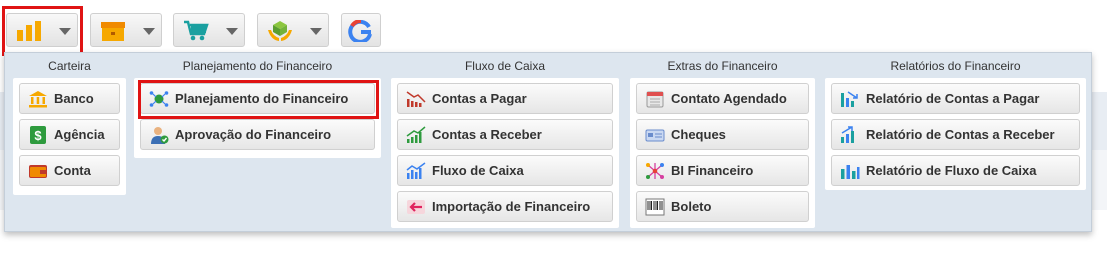 This screenshot has height=271, width=1107. Describe the element at coordinates (487, 134) in the screenshot. I see `menu-item-label: Contas a Receber` at that location.